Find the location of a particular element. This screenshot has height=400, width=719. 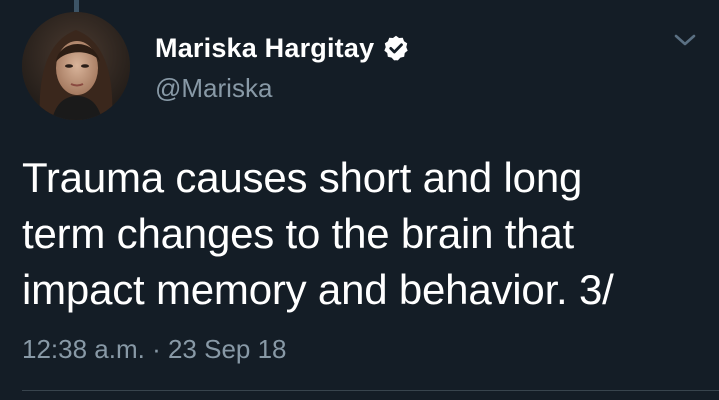

avatar is located at coordinates (76, 66).